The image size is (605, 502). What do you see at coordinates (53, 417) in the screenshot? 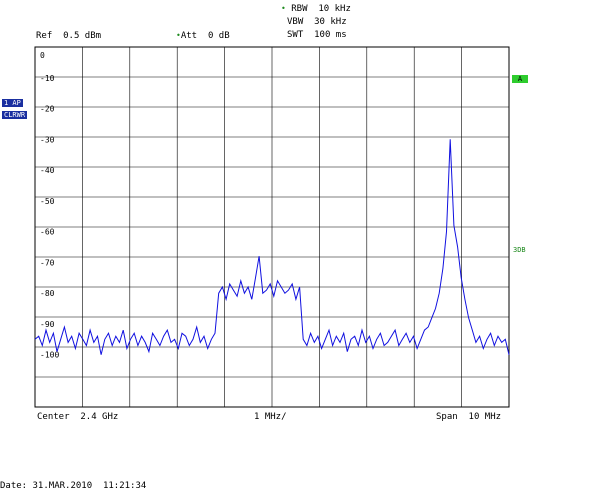
I see `center-label: Center` at bounding box center [53, 417].